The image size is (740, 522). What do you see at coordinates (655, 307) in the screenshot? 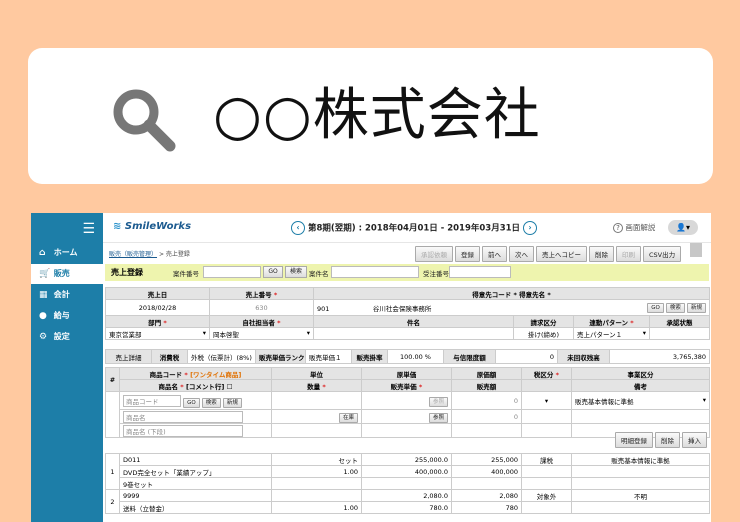
I see `customer-go-button: GO` at bounding box center [655, 307].